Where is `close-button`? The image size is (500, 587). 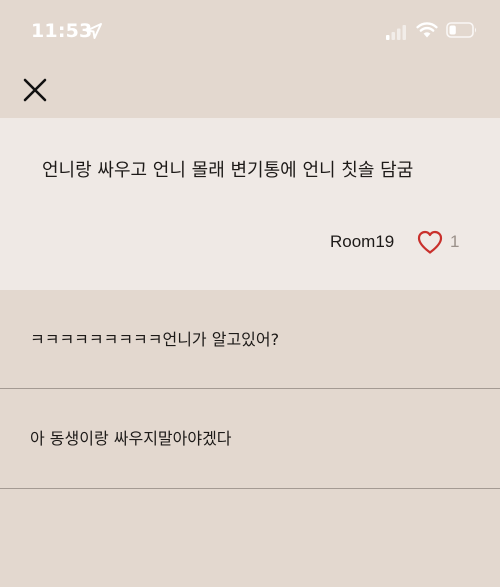
close-button is located at coordinates (36, 90).